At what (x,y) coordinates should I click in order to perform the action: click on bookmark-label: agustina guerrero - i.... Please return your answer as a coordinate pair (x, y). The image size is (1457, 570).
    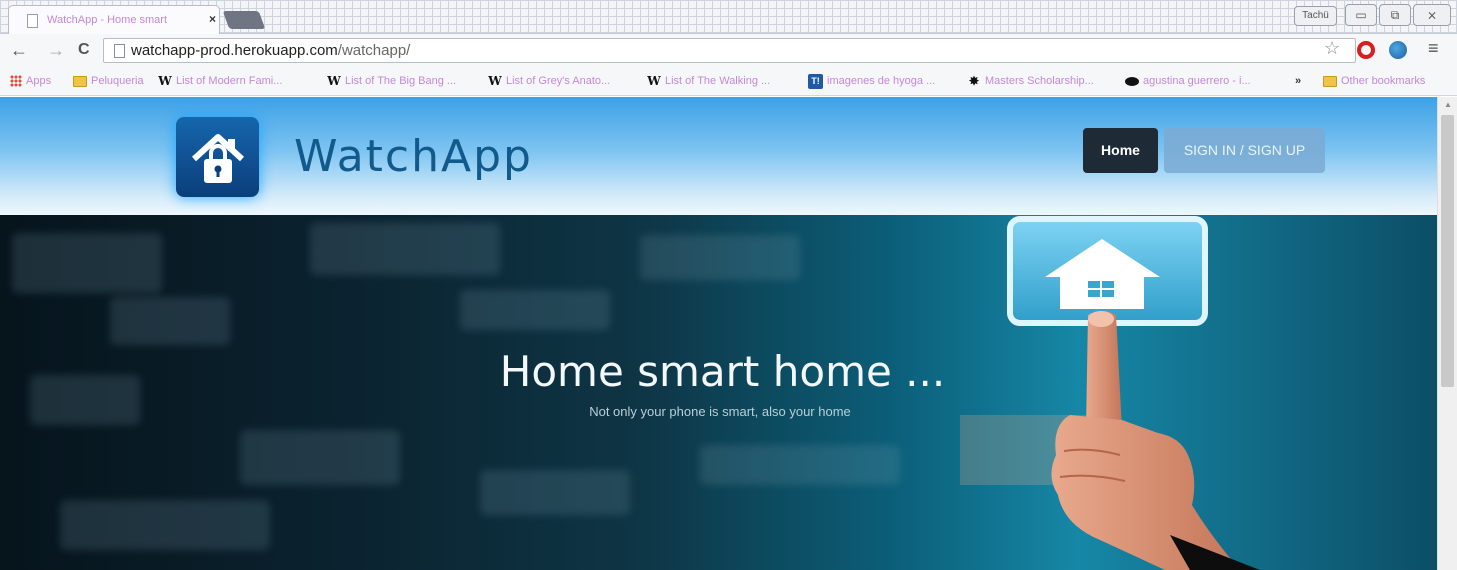
    Looking at the image, I should click on (1197, 81).